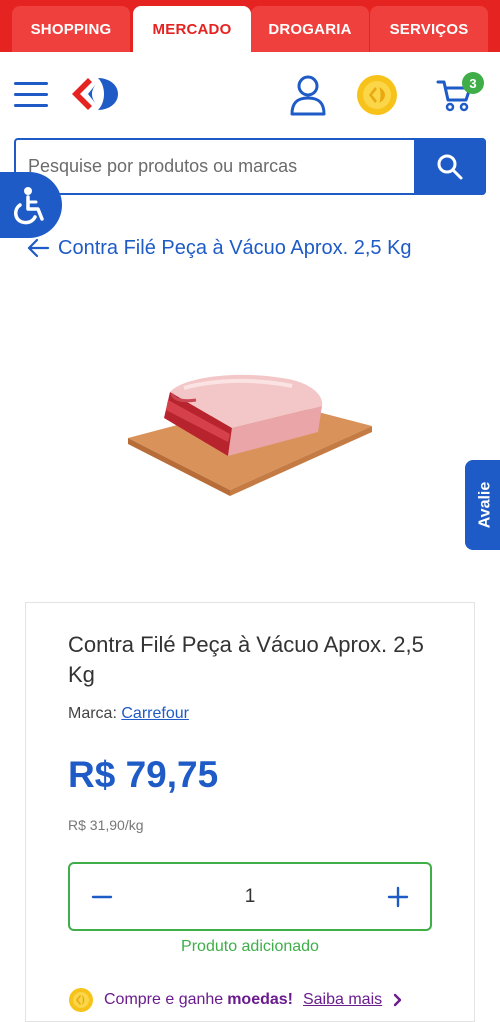  What do you see at coordinates (94, 94) in the screenshot?
I see `carrefour-logo` at bounding box center [94, 94].